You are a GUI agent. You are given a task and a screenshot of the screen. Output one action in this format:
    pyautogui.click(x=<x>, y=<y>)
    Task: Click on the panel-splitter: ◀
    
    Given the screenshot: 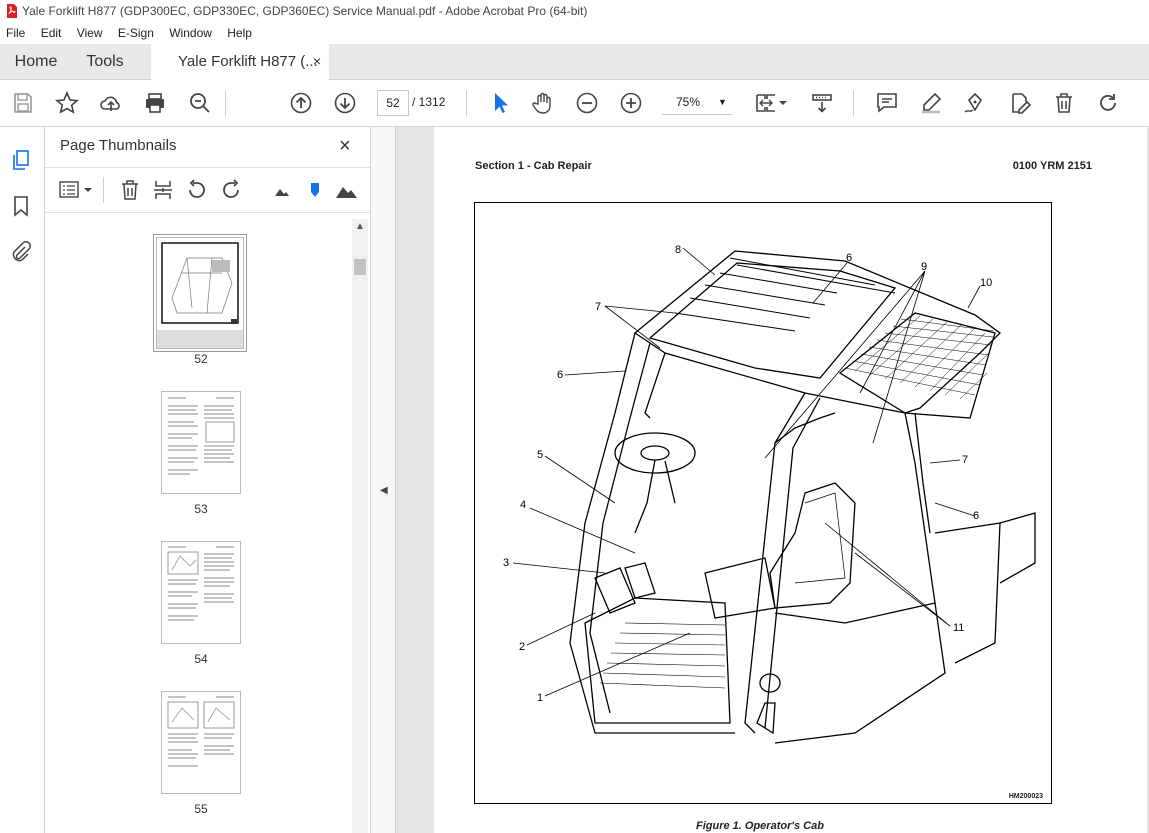 What is the action you would take?
    pyautogui.click(x=383, y=480)
    